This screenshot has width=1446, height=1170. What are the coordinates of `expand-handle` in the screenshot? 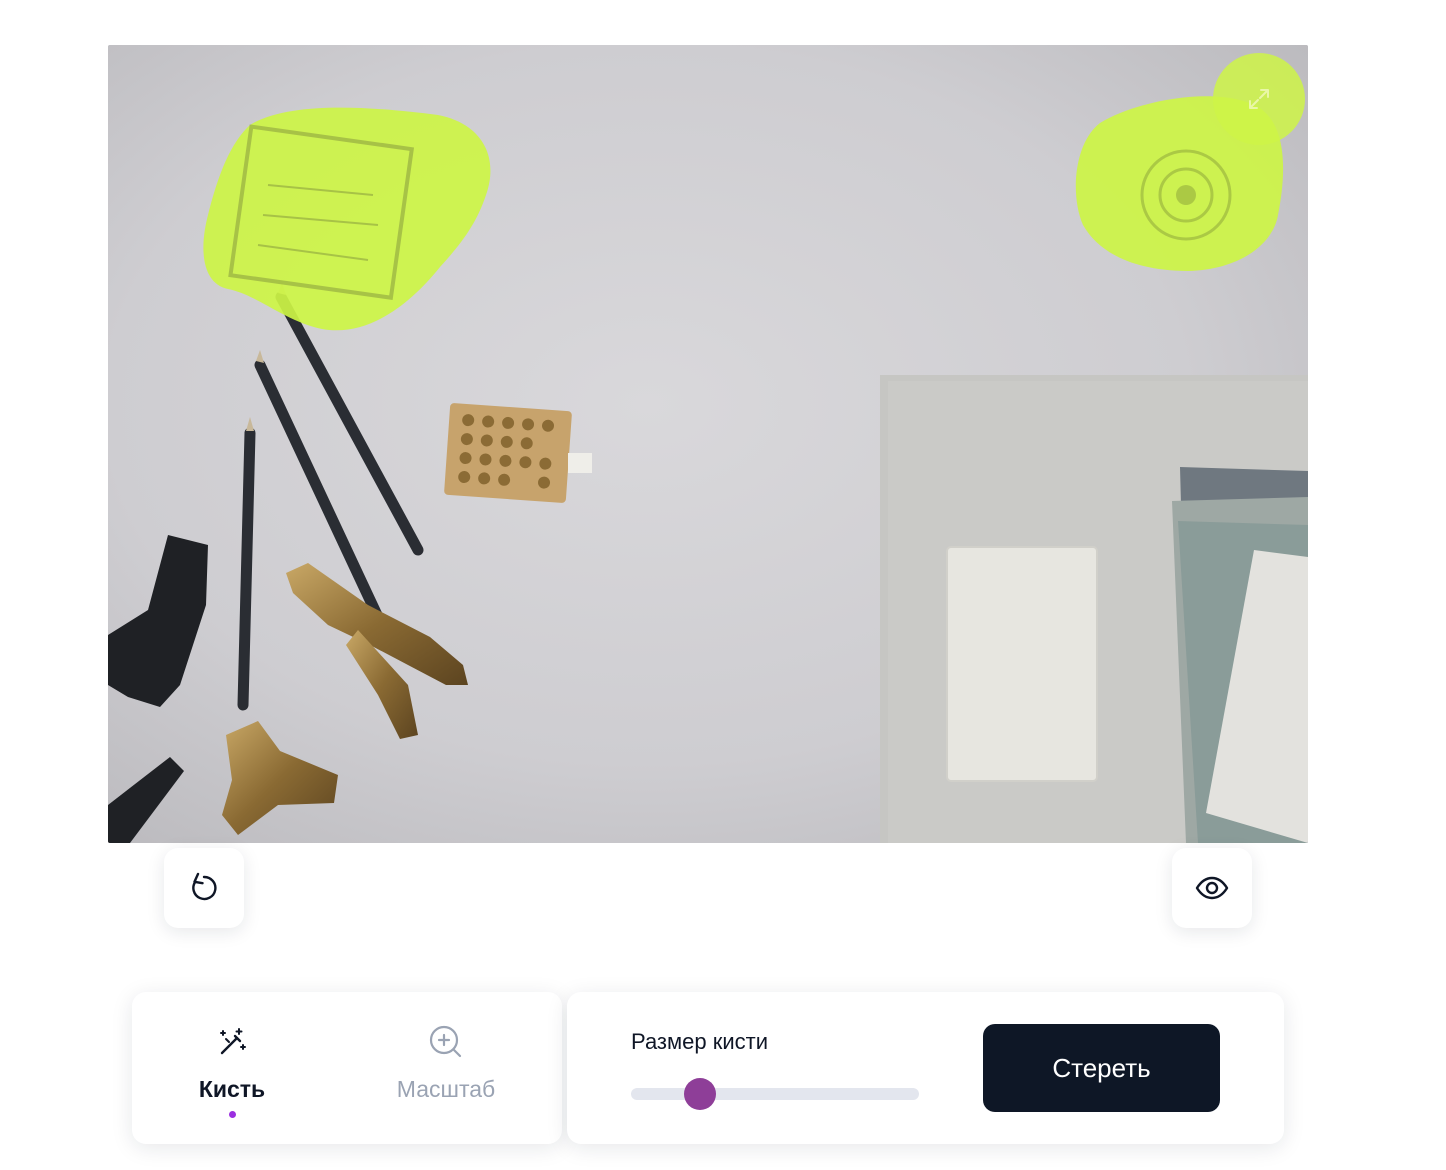 It's located at (1259, 99).